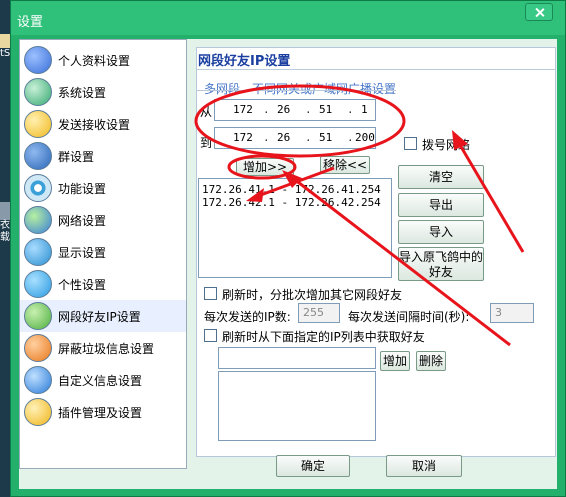 The height and width of the screenshot is (497, 566). Describe the element at coordinates (313, 466) in the screenshot. I see `ok-button: 确定` at that location.